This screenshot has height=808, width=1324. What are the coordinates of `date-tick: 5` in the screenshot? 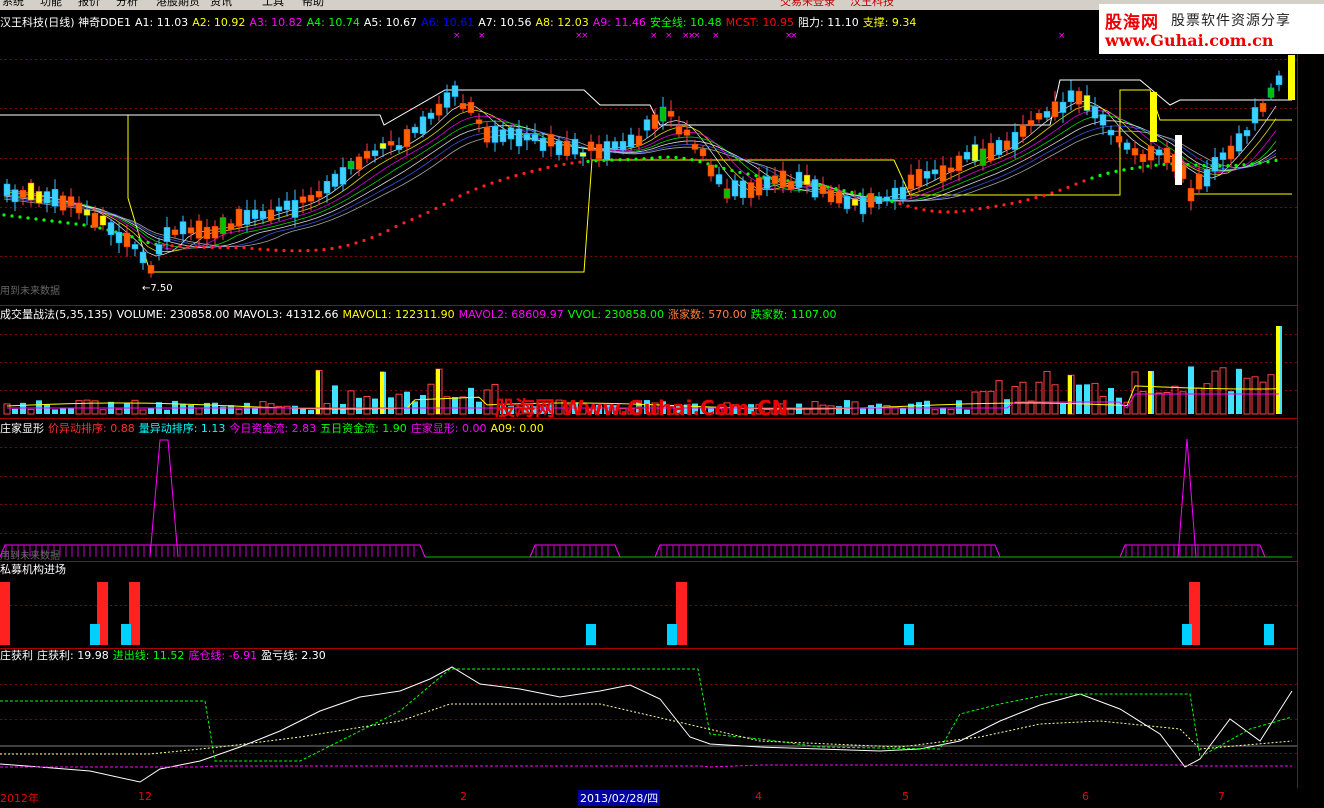 It's located at (905, 796).